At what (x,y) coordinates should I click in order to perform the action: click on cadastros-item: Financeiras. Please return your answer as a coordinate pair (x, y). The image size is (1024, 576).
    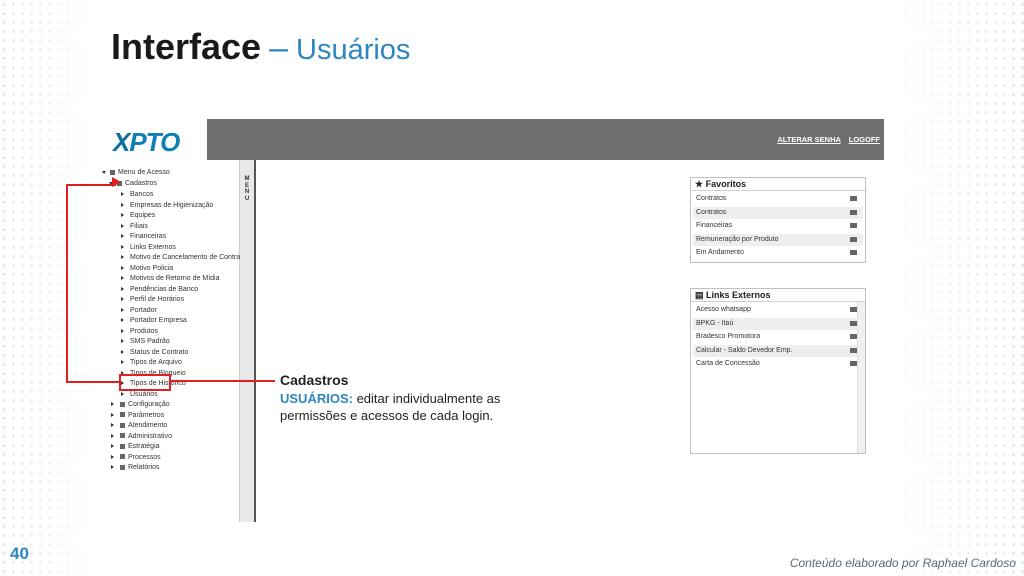
    Looking at the image, I should click on (143, 236).